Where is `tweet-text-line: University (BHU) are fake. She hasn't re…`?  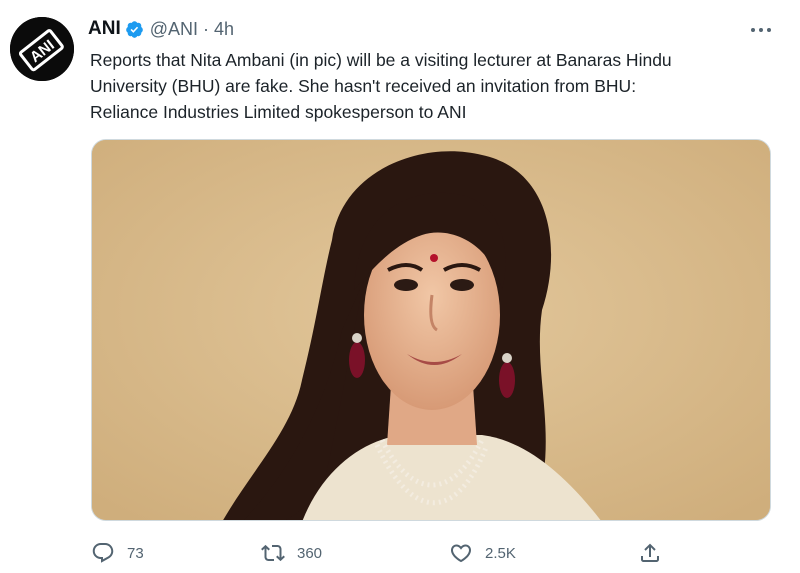 tweet-text-line: University (BHU) are fake. She hasn't re… is located at coordinates (363, 86).